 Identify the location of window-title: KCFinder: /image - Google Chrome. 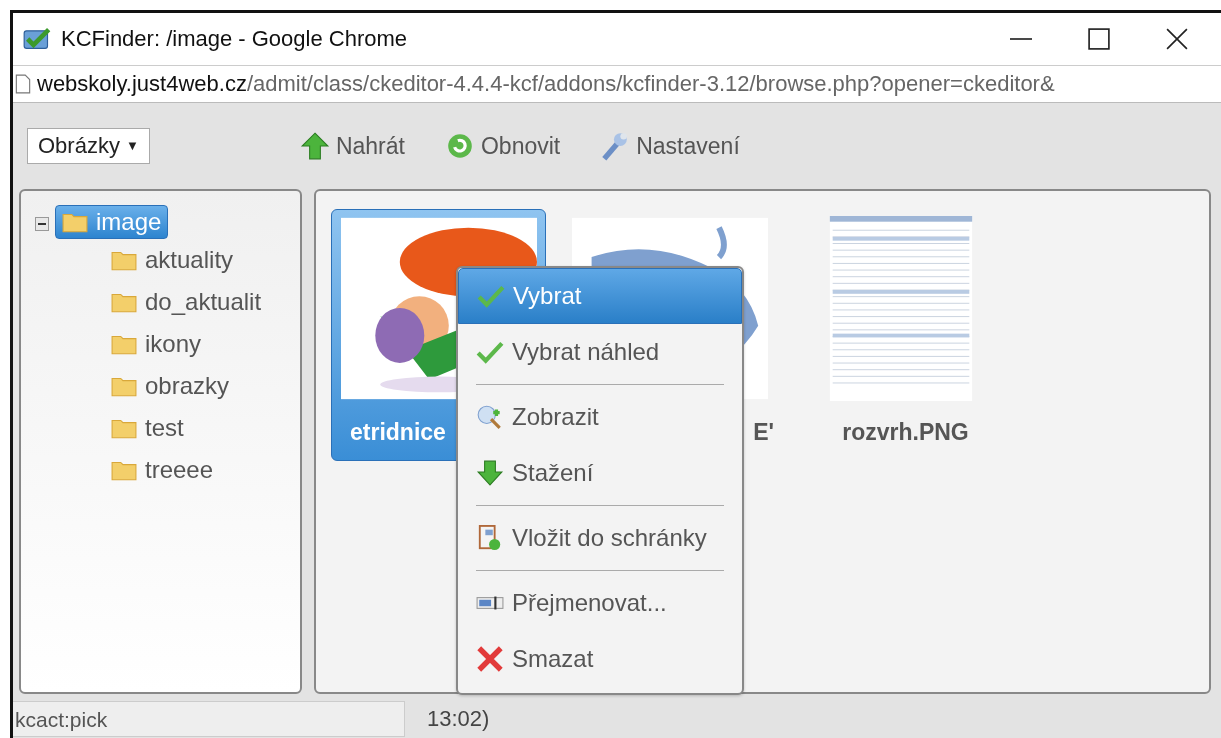
(234, 39).